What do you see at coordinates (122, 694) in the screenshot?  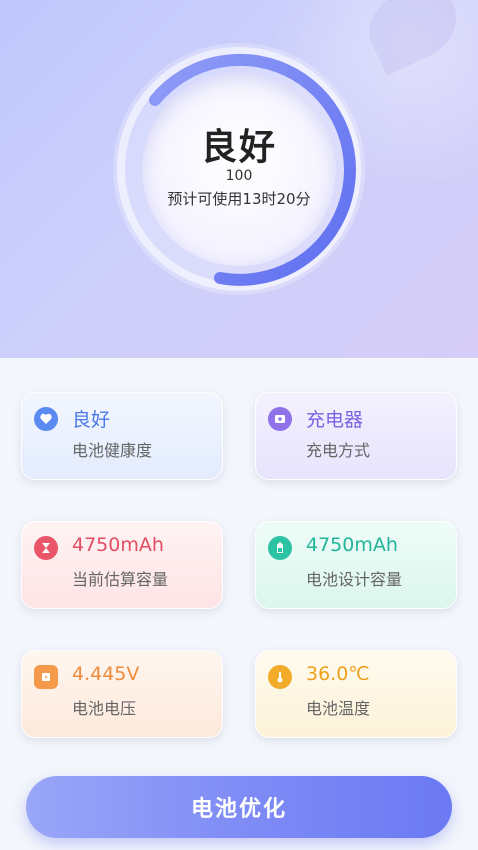 I see `card-battery-voltage: 4.445V 电池电压` at bounding box center [122, 694].